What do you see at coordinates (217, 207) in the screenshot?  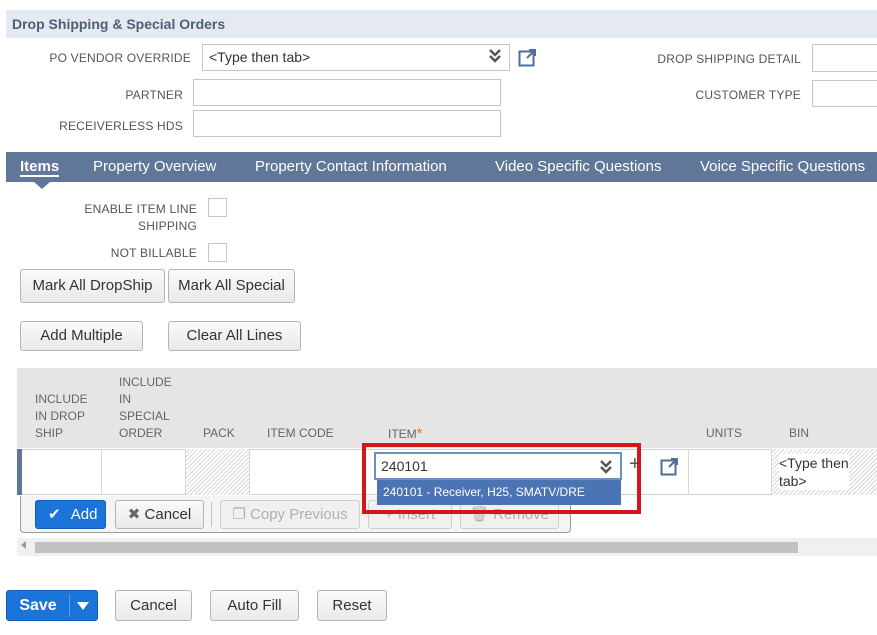 I see `enable-item-line-shipping-checkbox` at bounding box center [217, 207].